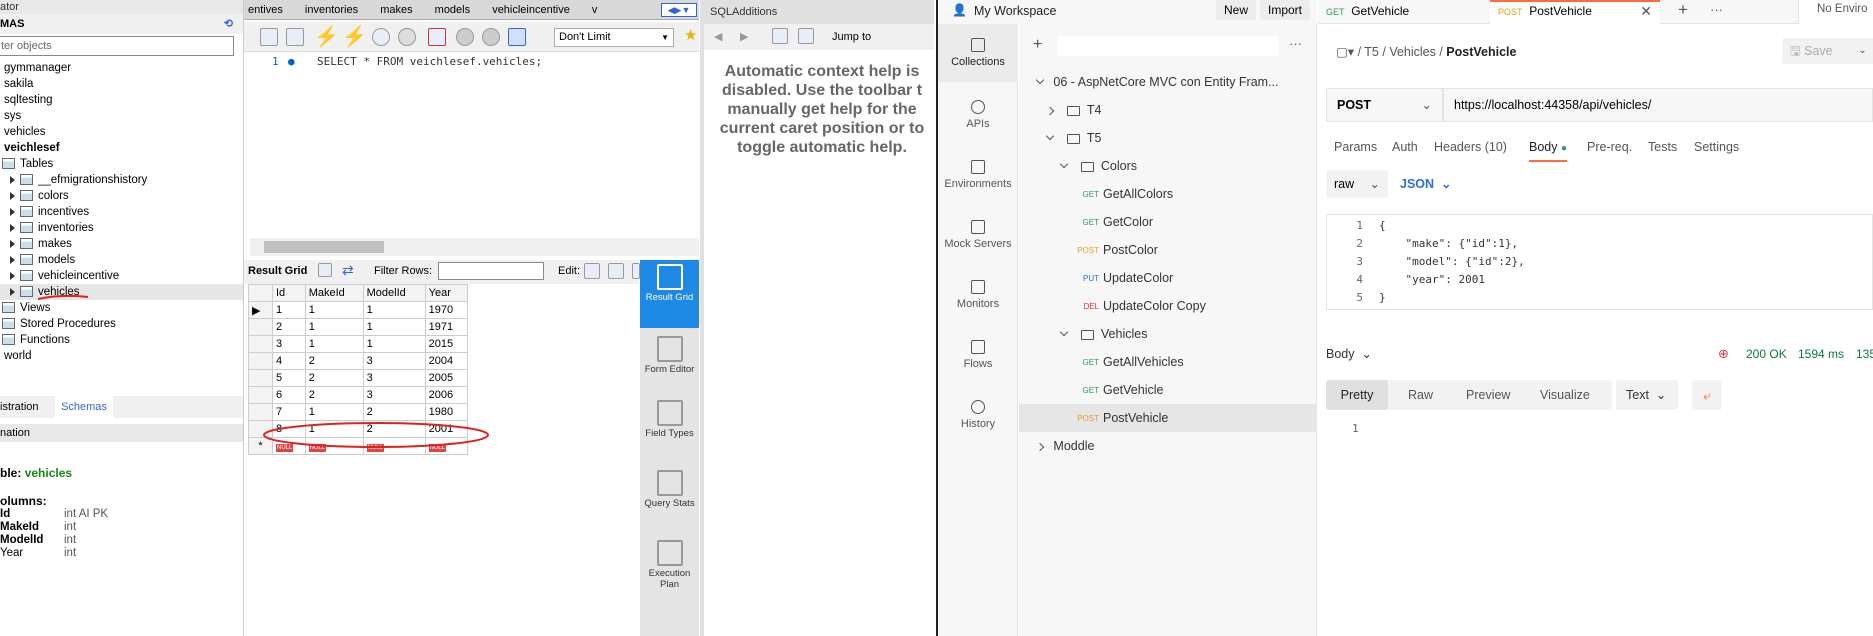  I want to click on table-row: 6 2 3 2006, so click(358, 395).